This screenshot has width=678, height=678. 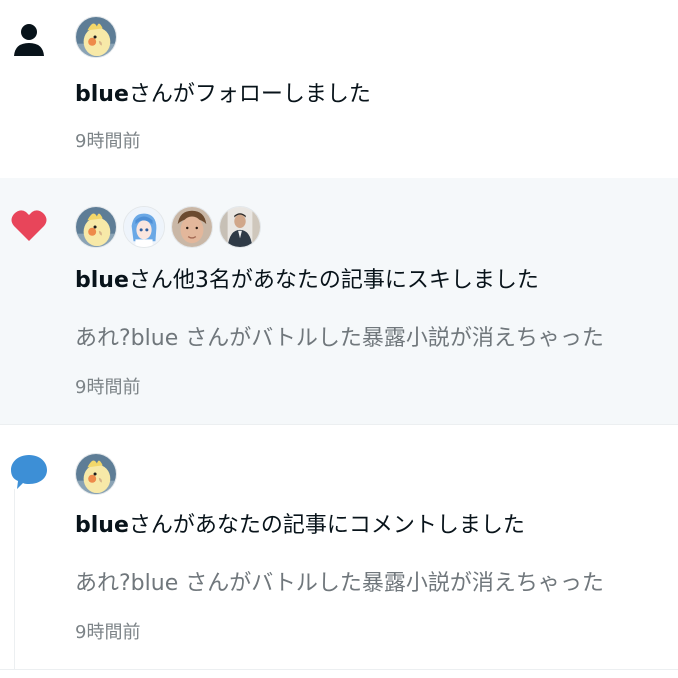 I want to click on anime-avatar-image, so click(x=144, y=227).